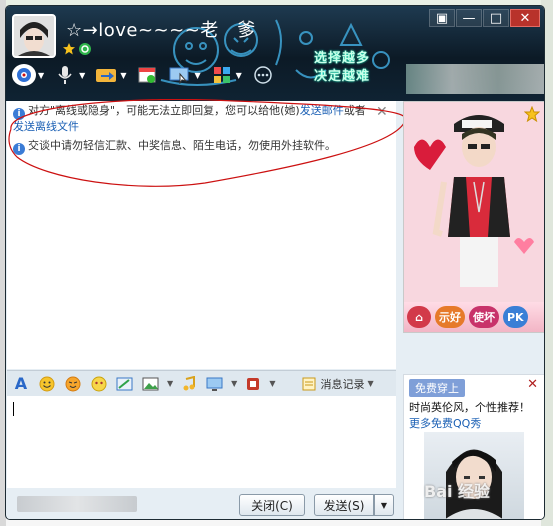 This screenshot has width=553, height=526. I want to click on screen-capture-icon, so click(125, 384).